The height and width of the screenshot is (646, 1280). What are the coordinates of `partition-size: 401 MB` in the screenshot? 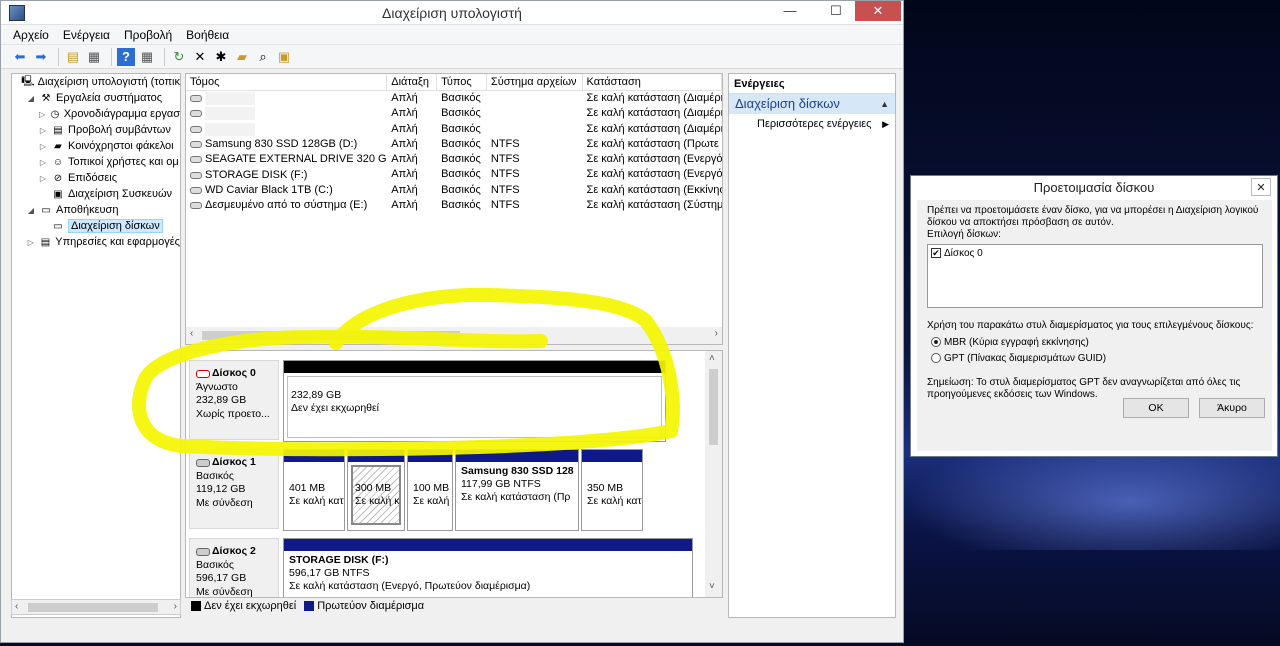 It's located at (307, 488).